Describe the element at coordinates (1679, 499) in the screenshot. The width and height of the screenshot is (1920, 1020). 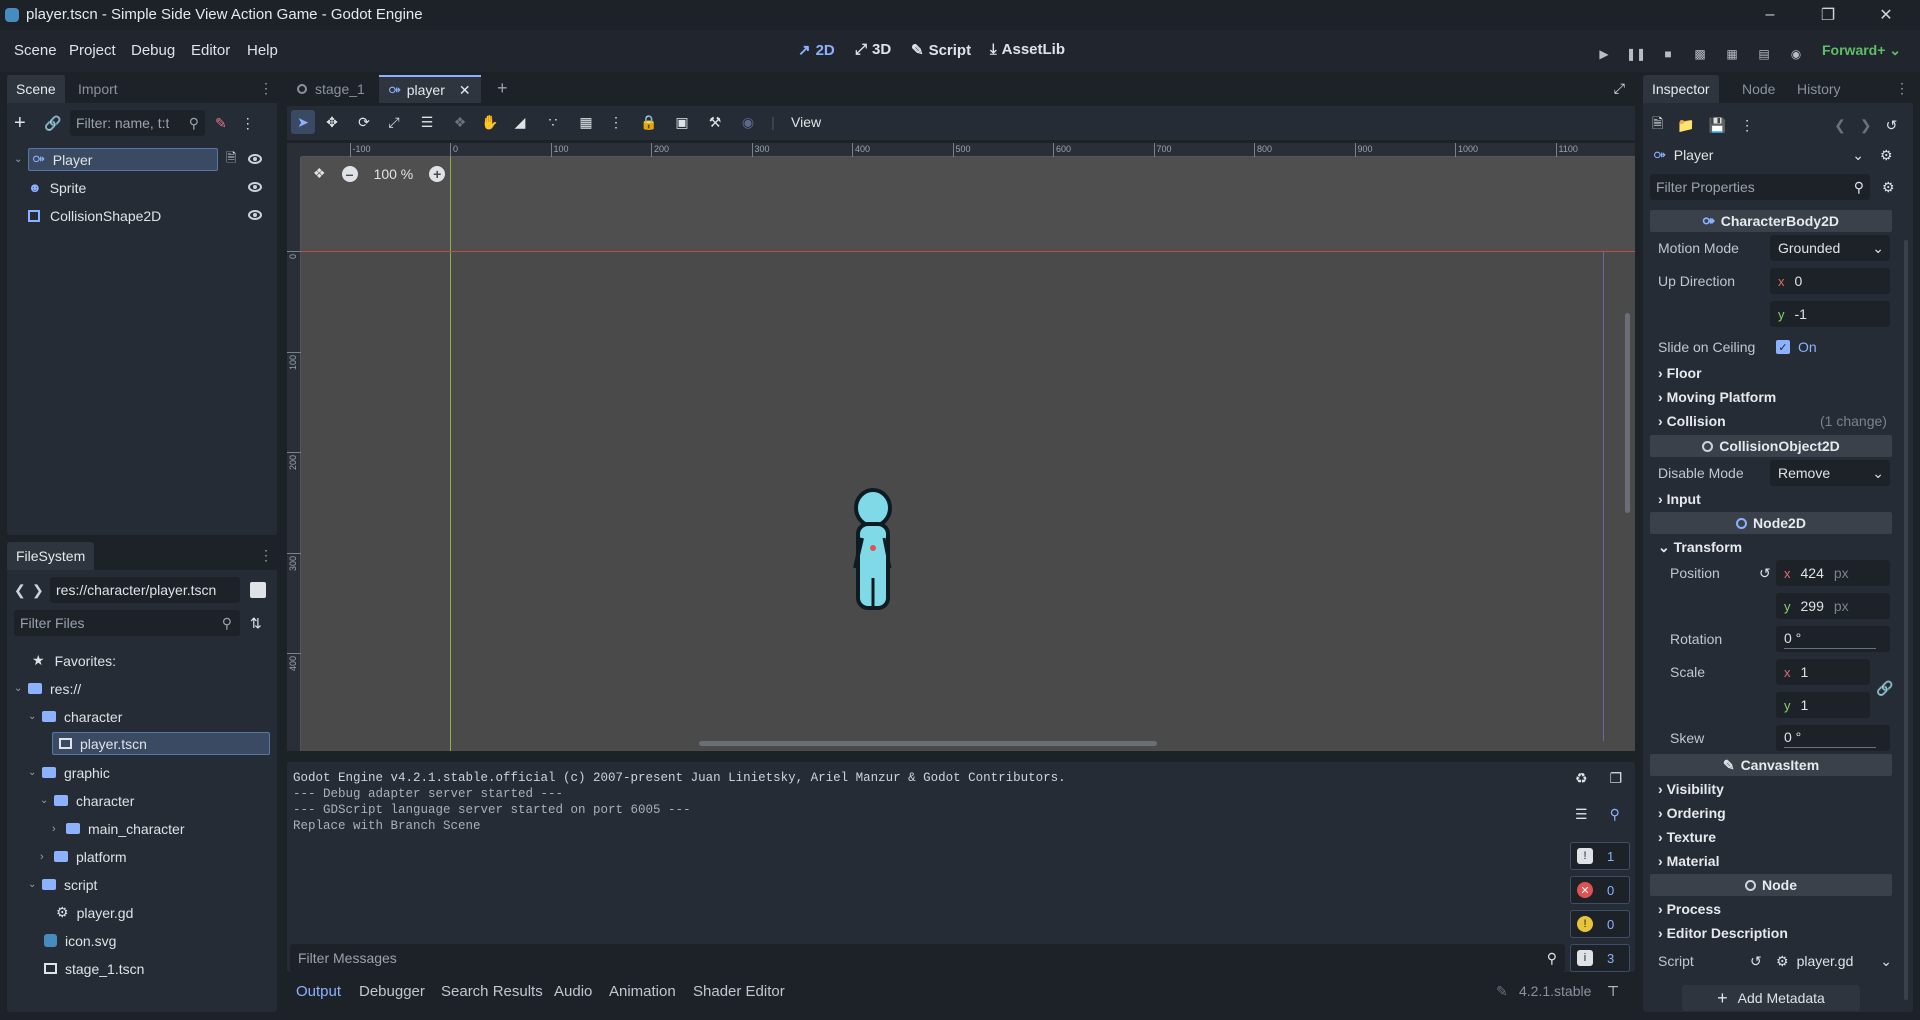
I see `group-input: › Input` at that location.